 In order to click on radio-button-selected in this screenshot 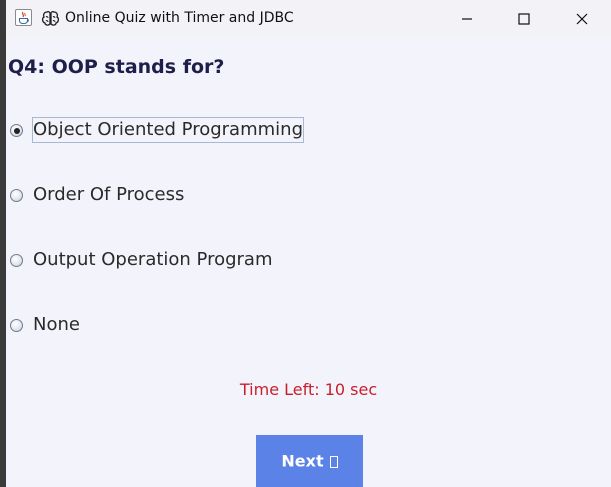, I will do `click(16, 130)`.